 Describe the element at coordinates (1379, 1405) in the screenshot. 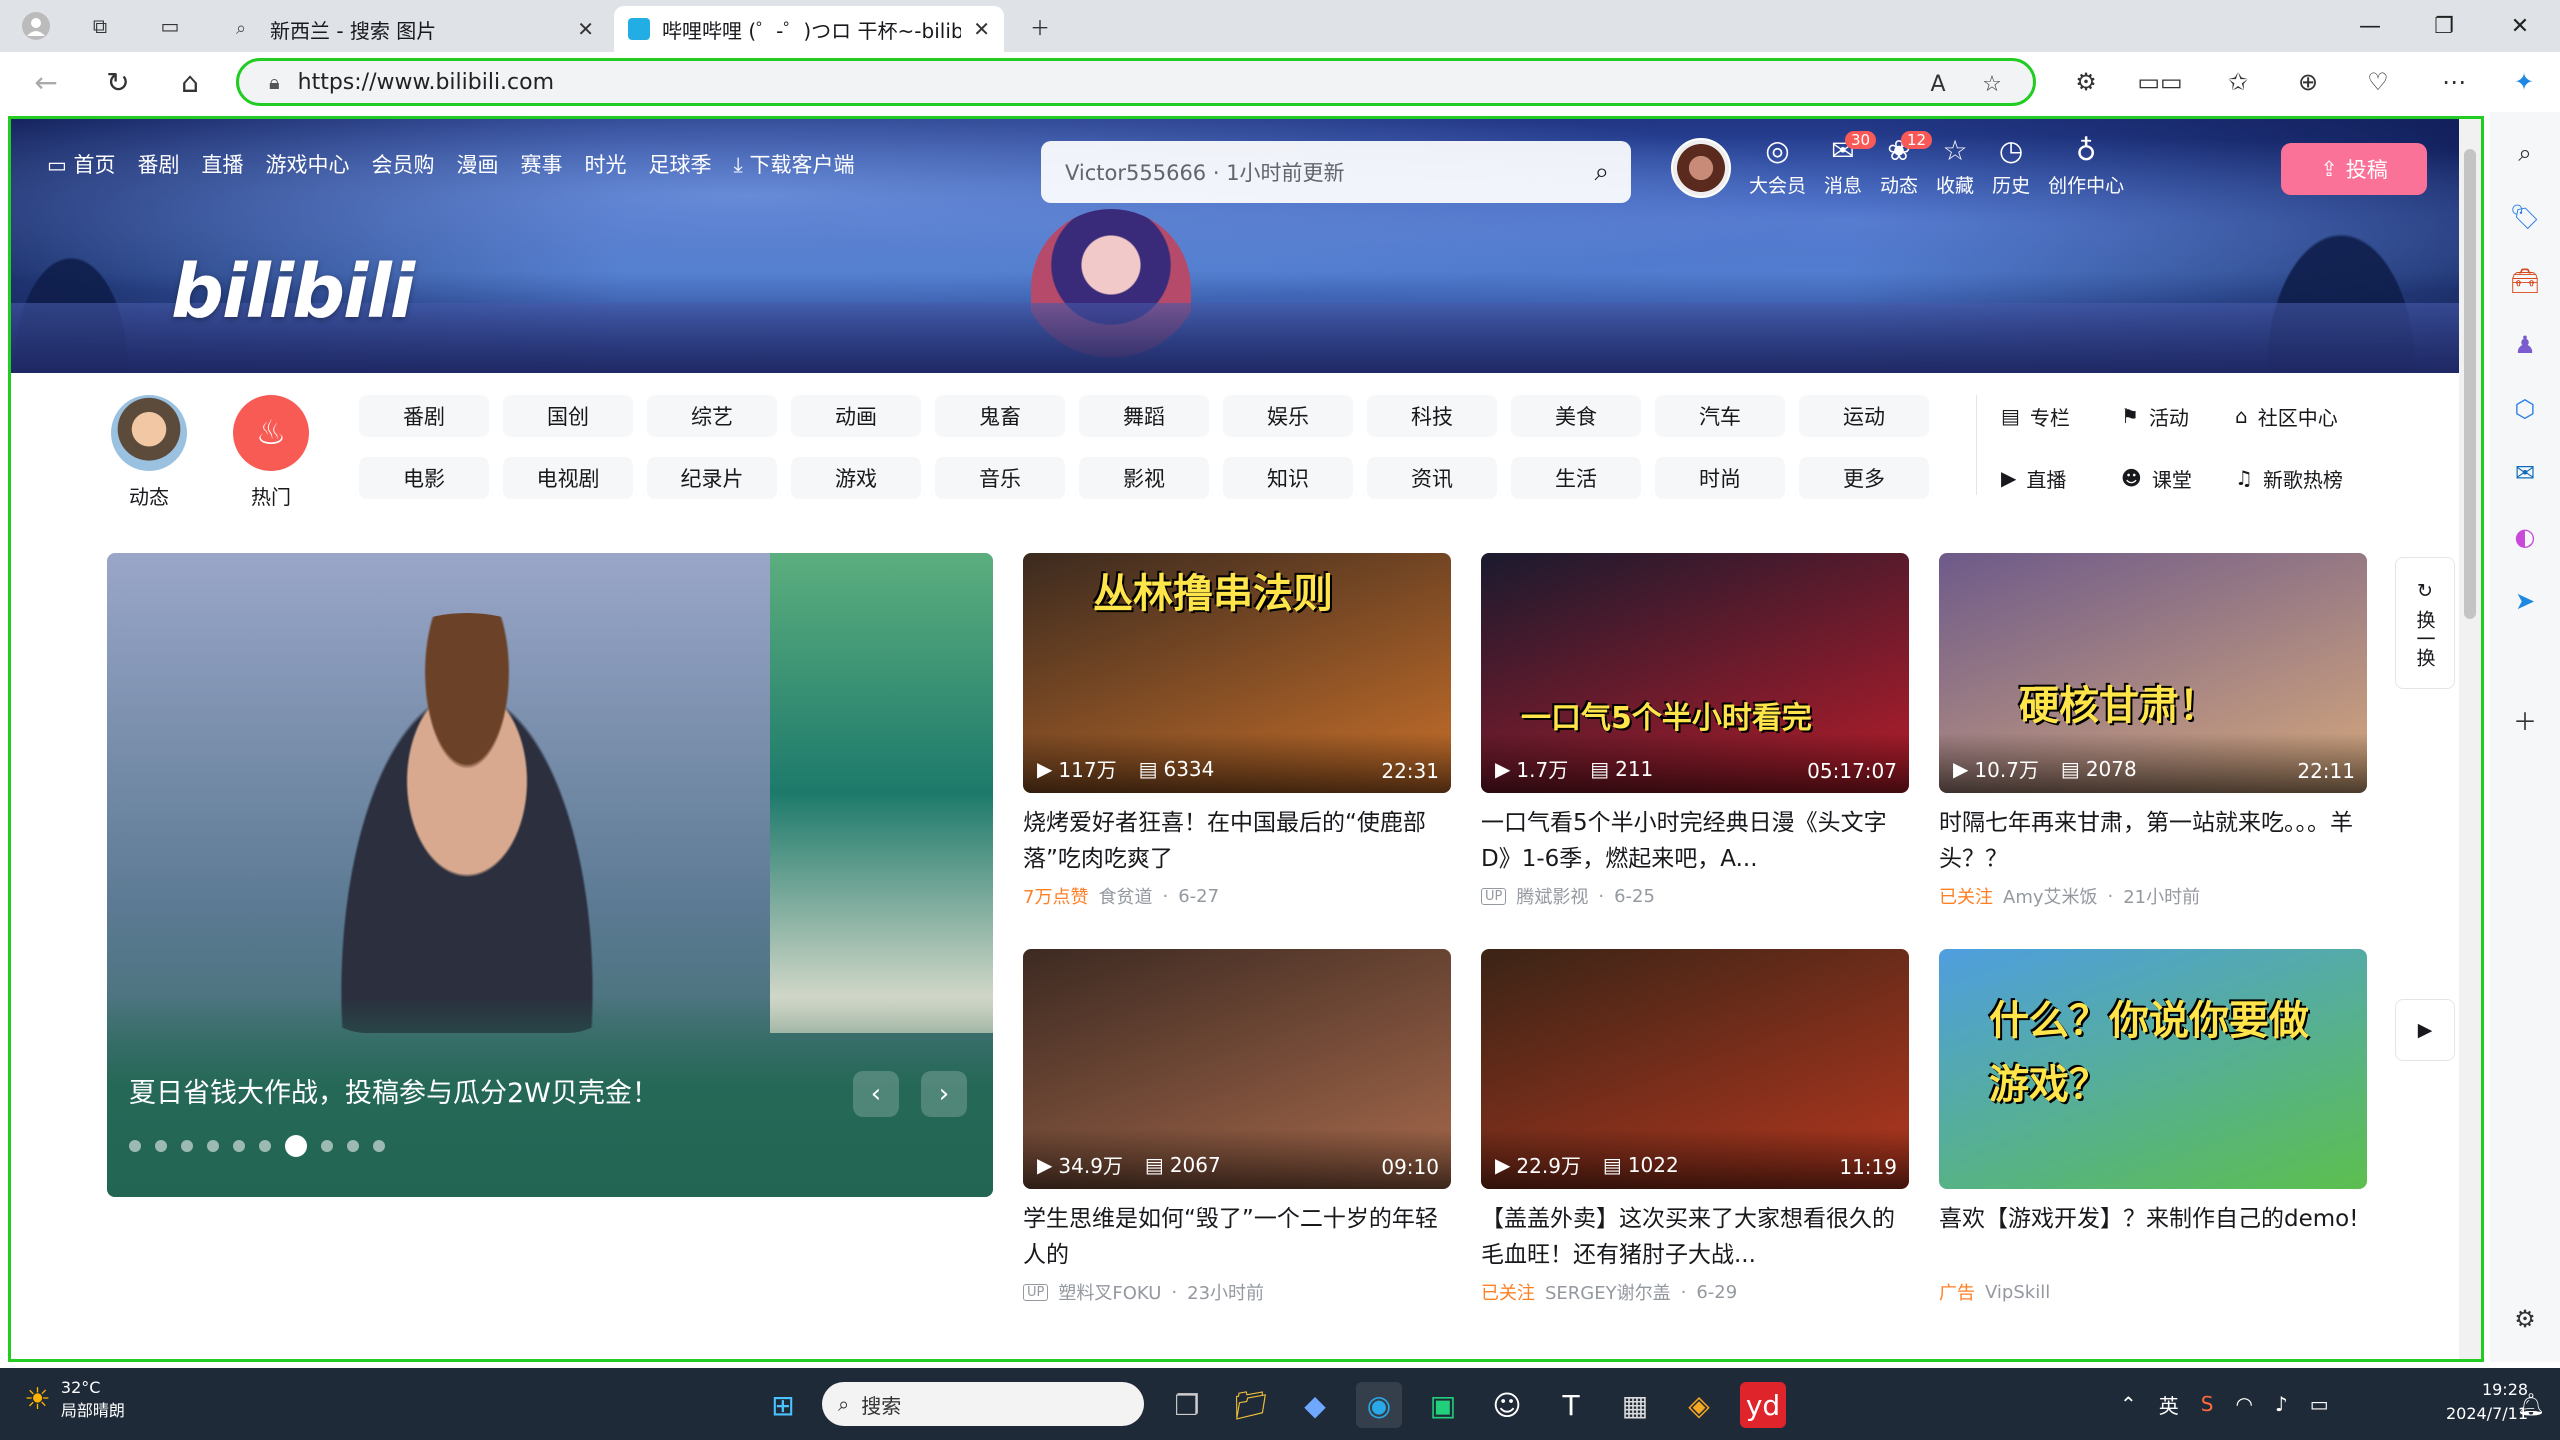

I see `edge-icon: ◉` at that location.